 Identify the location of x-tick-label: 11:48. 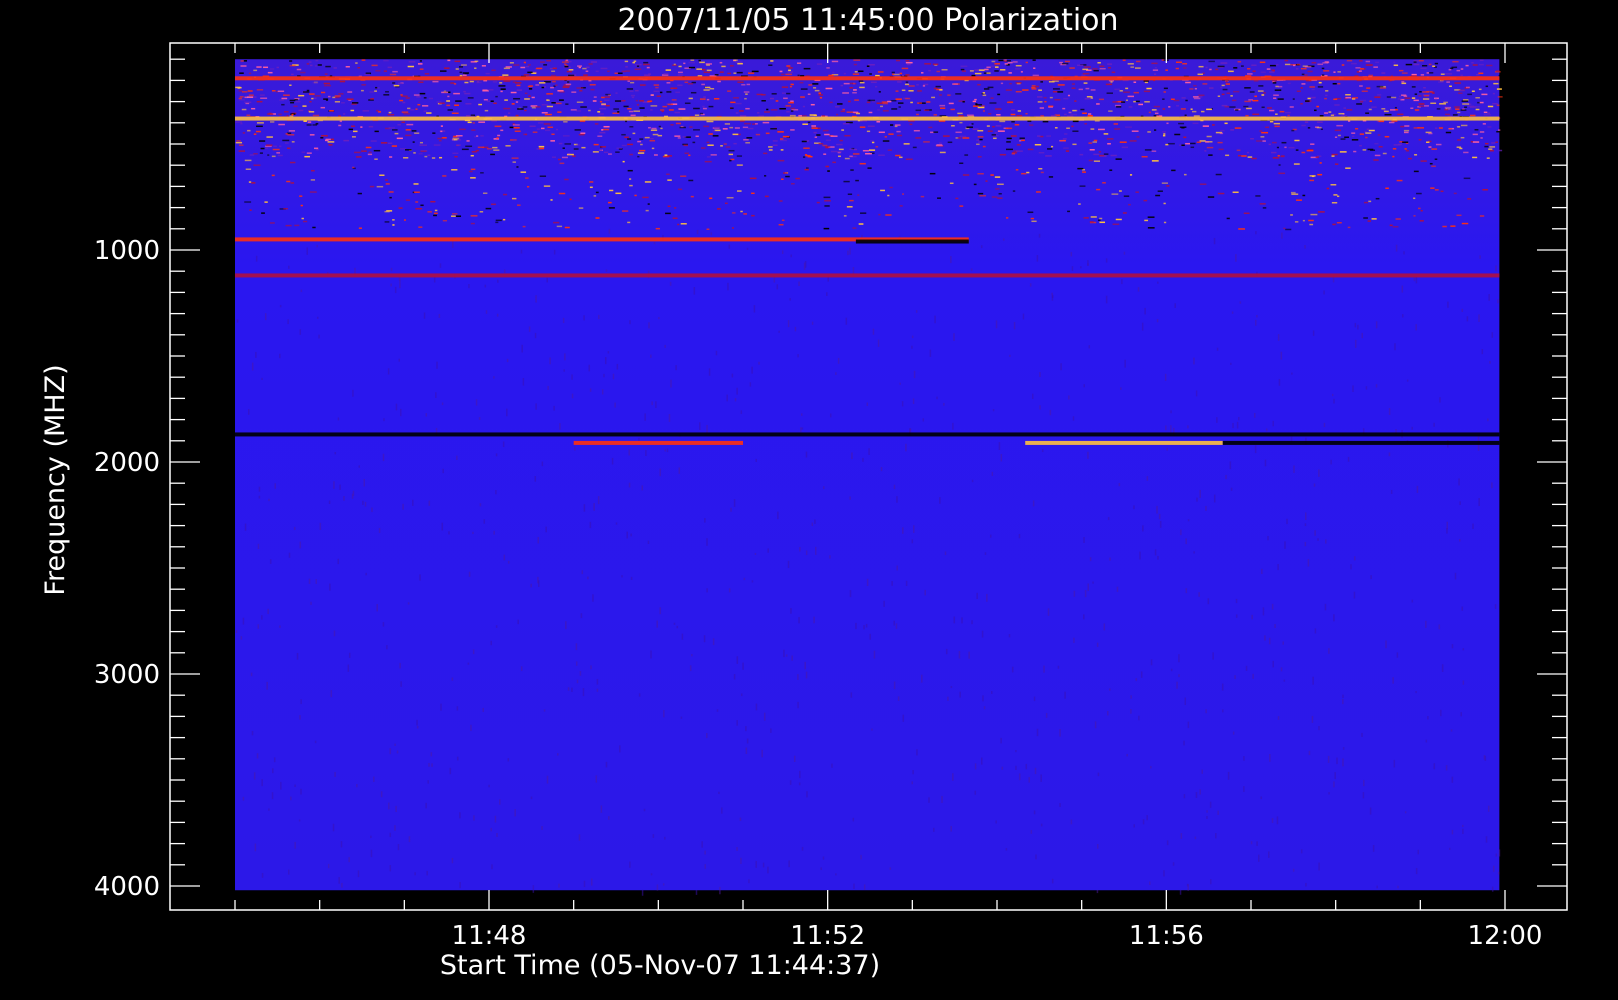
(489, 936).